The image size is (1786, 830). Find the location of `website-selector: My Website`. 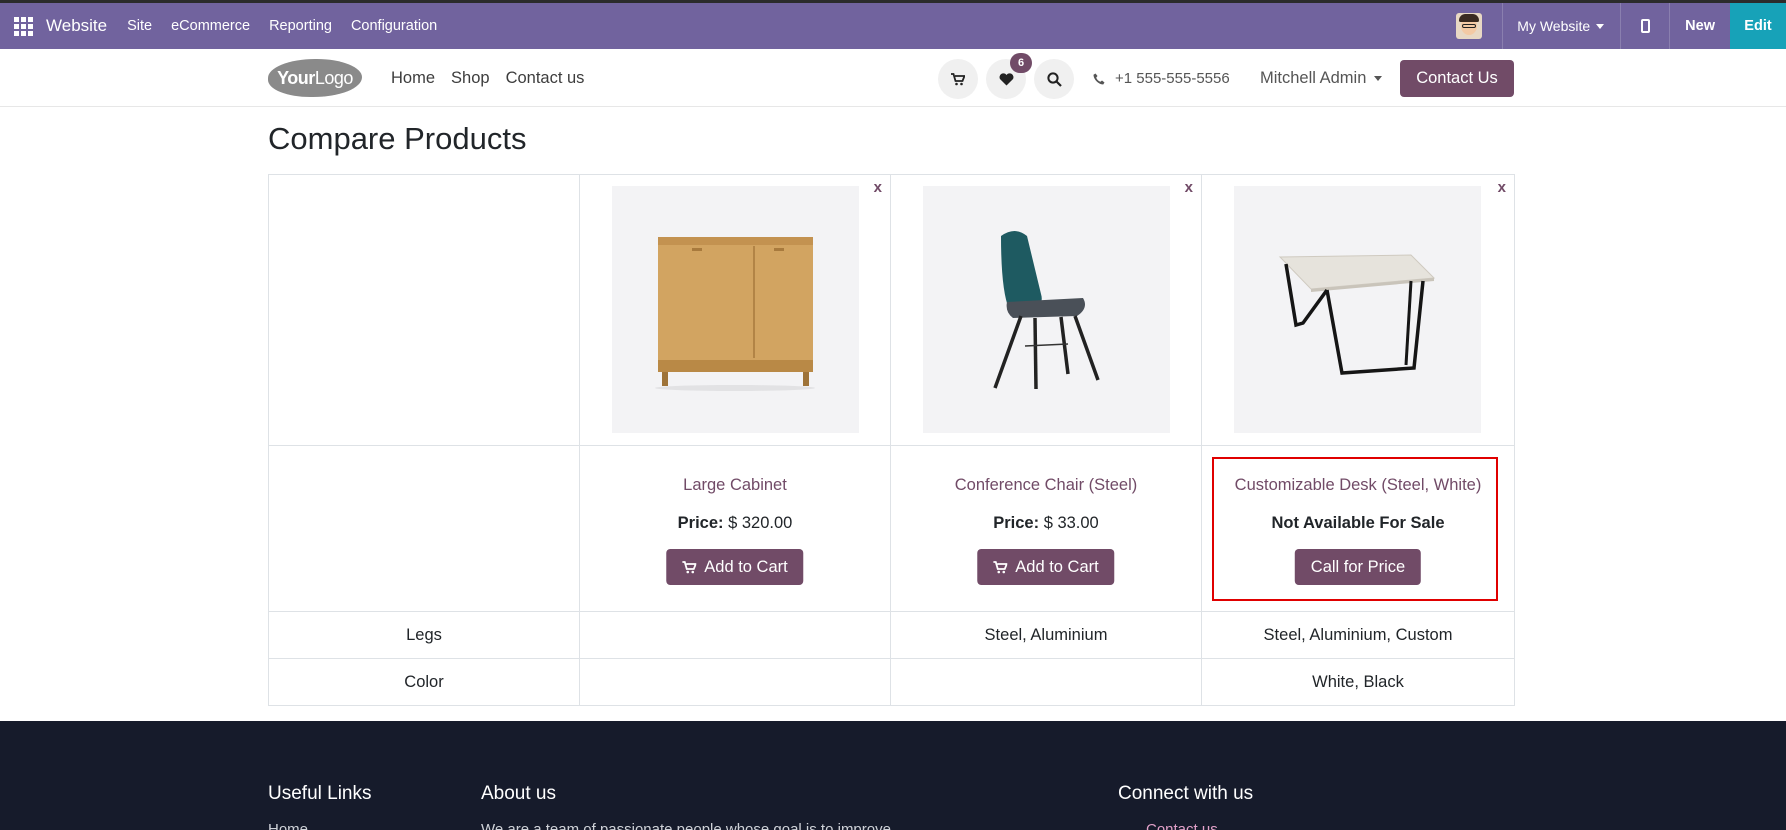

website-selector: My Website is located at coordinates (1561, 26).